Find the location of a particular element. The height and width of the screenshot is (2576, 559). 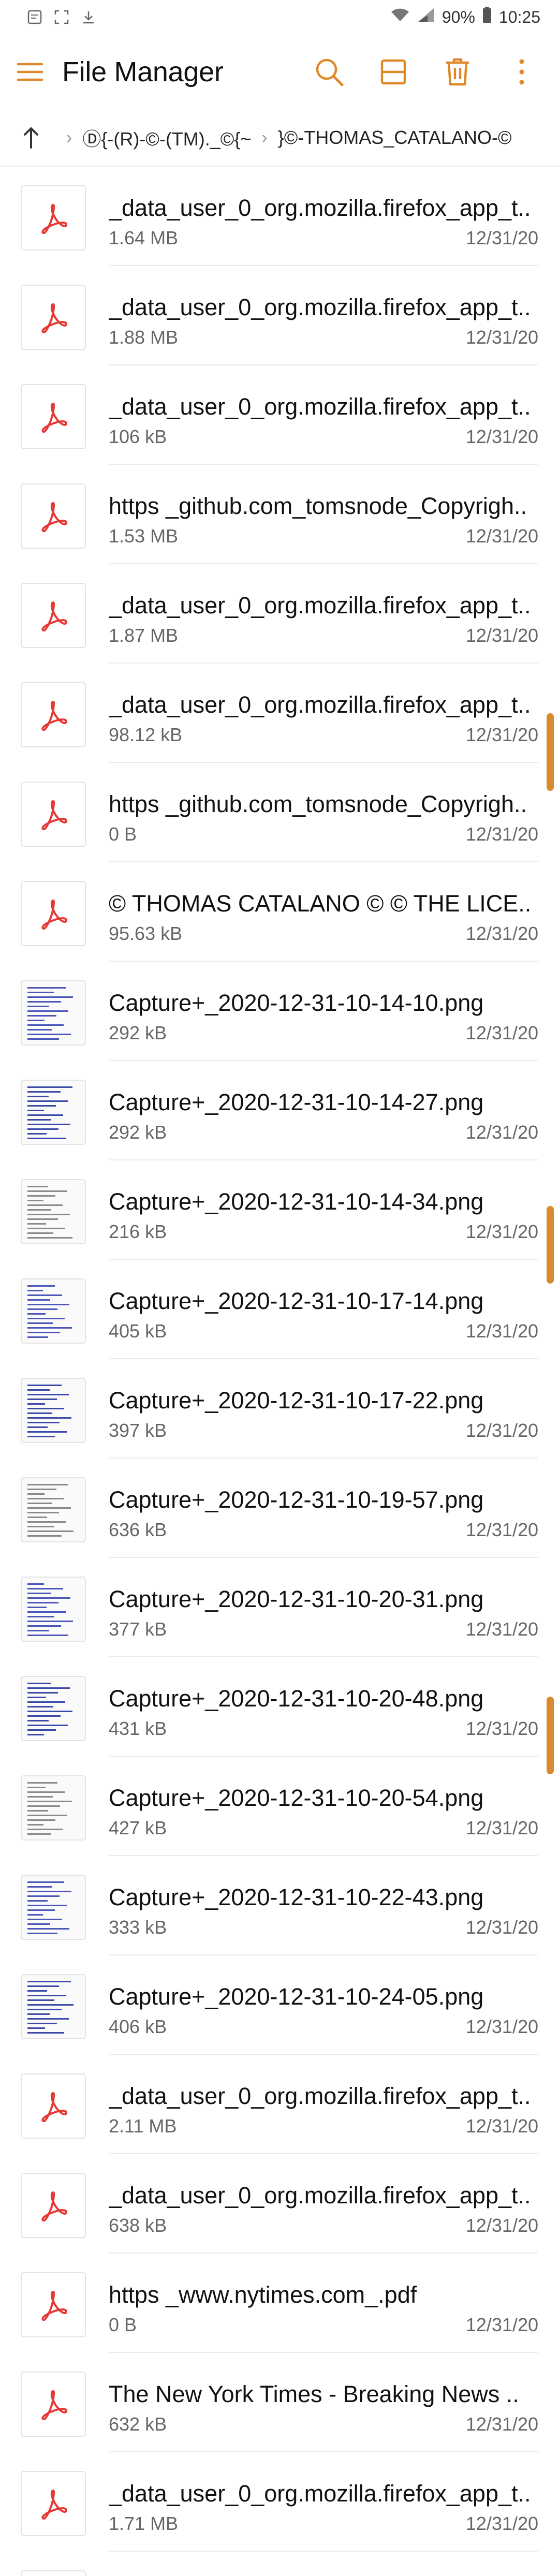

file-row: _data_user_0_org.mozilla.firefox_app_t.. is located at coordinates (279, 2564).